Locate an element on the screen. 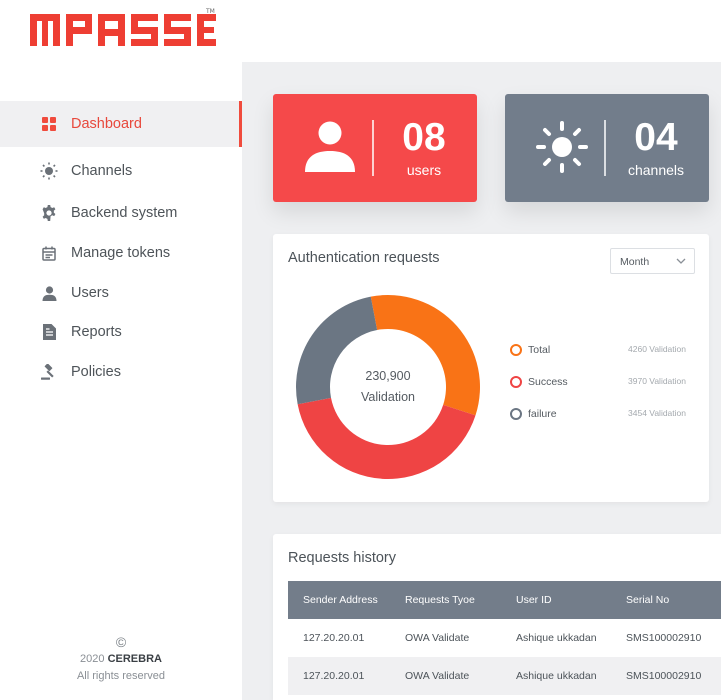 The width and height of the screenshot is (721, 700). users-count: 08 is located at coordinates (424, 137).